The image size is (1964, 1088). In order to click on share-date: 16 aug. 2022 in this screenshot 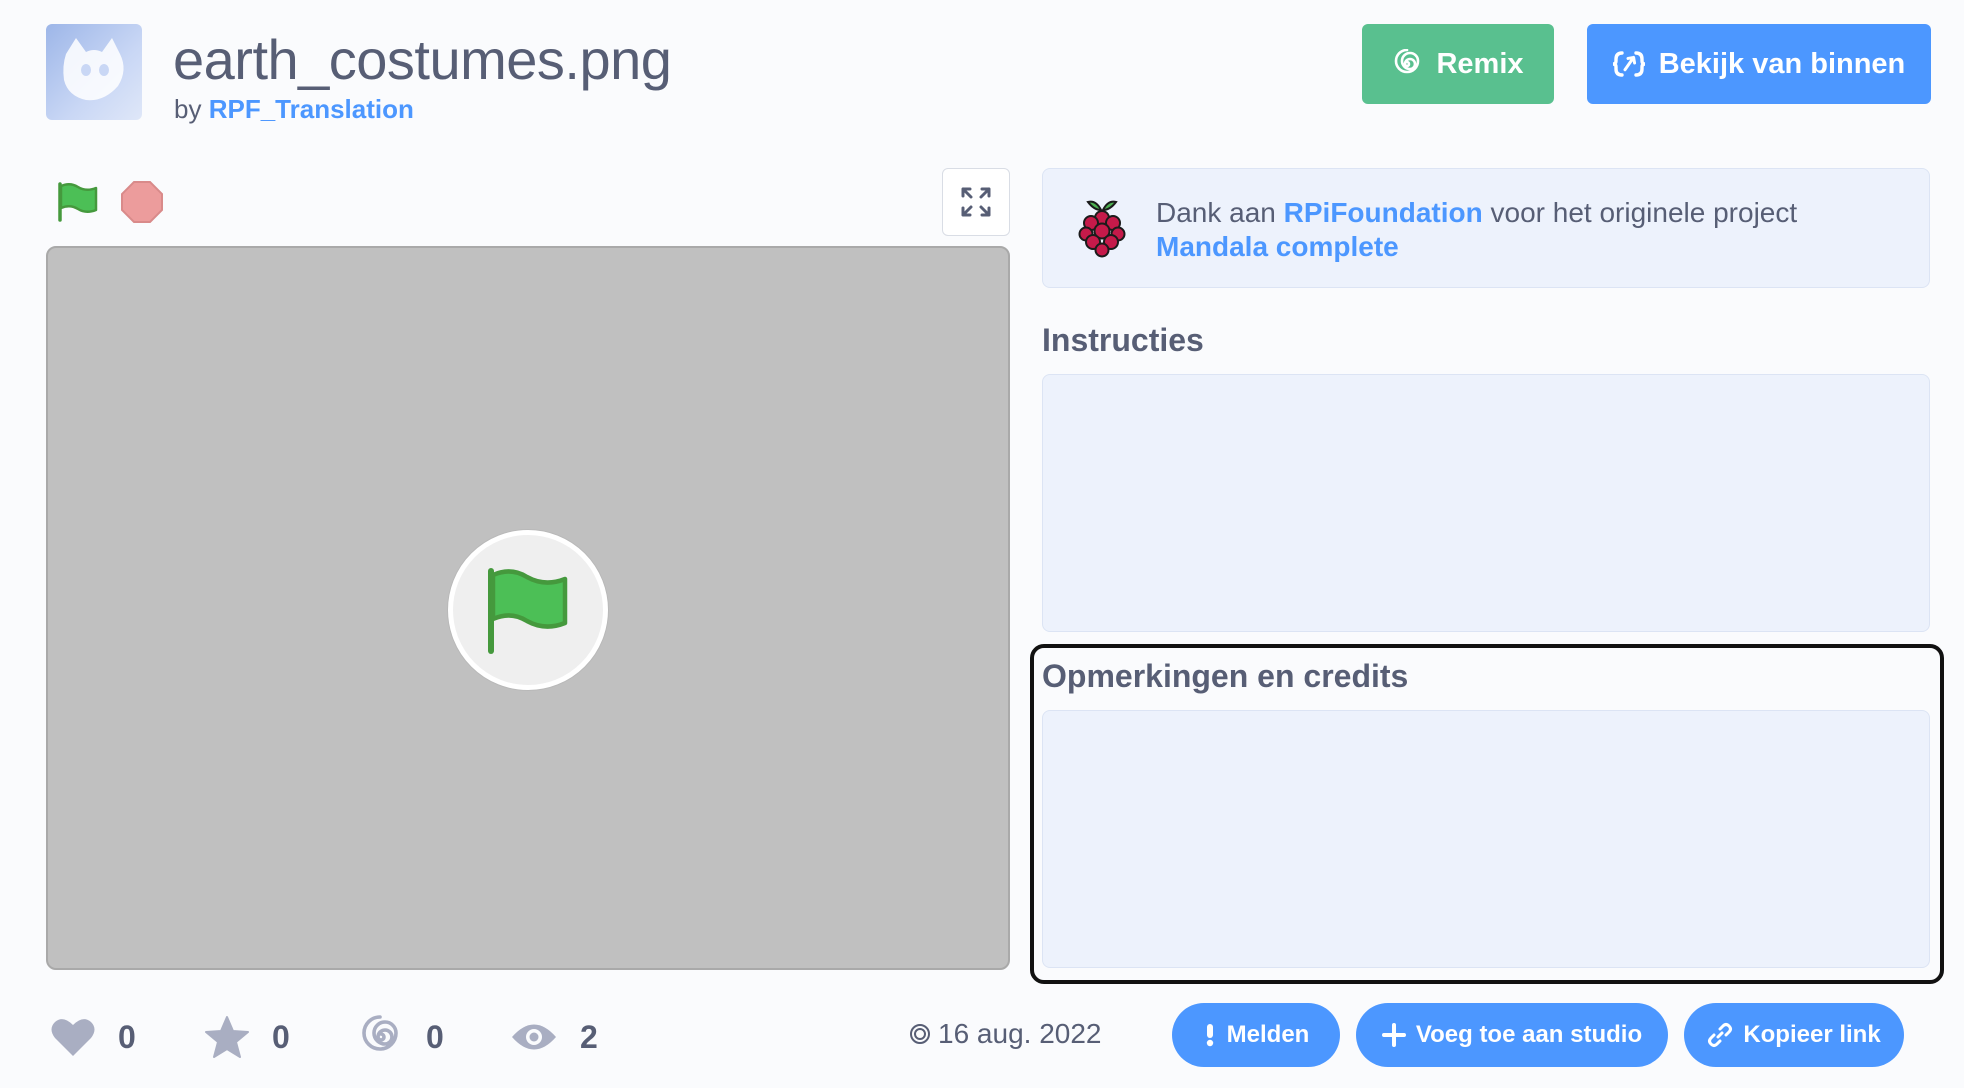, I will do `click(1005, 1034)`.